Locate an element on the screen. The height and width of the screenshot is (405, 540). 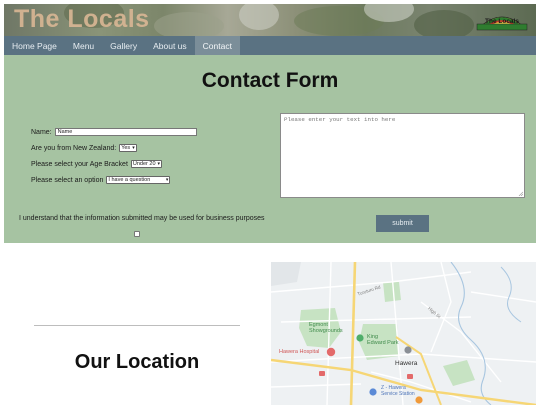
hospital-pin-icon is located at coordinates (331, 352).